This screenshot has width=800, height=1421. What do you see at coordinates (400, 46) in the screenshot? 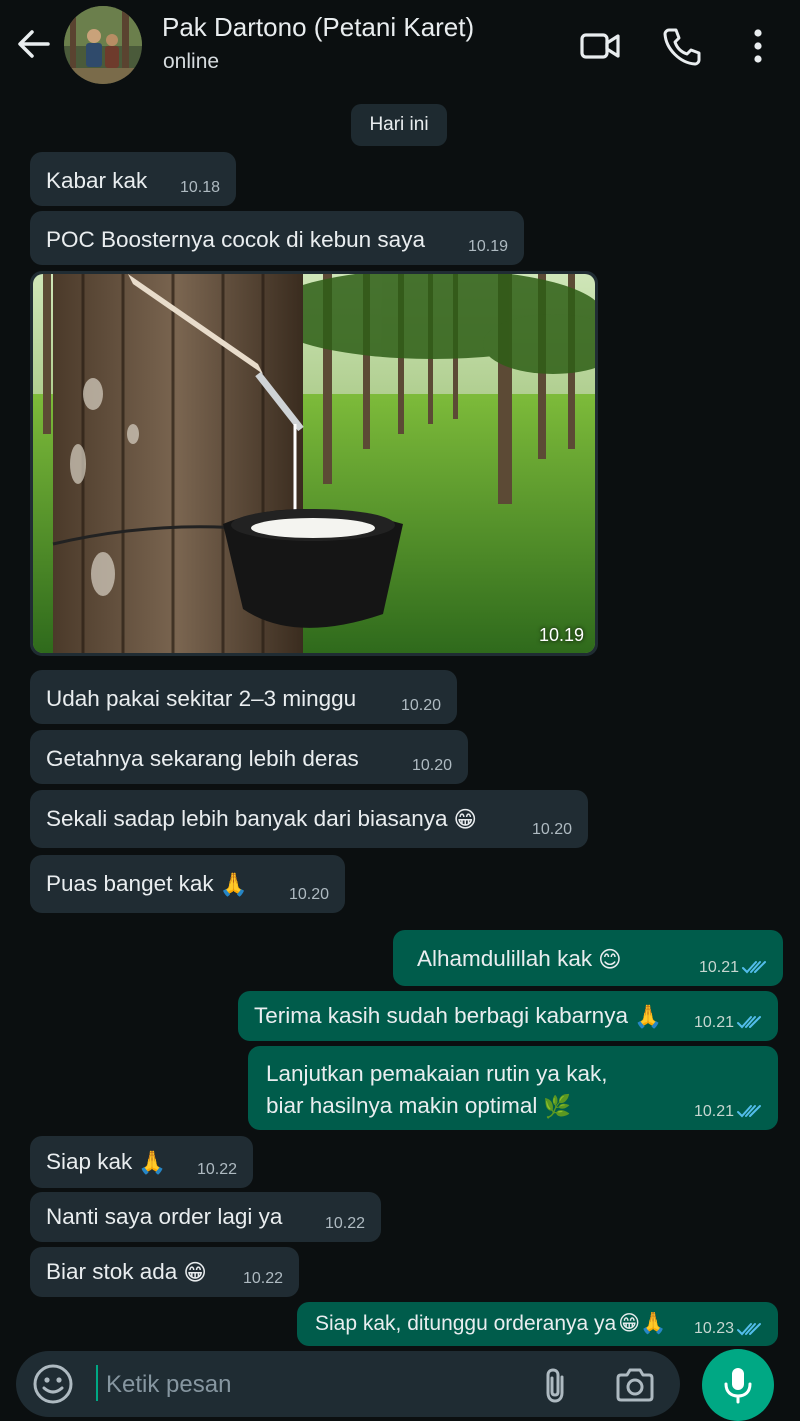
I see `chat-header: Pak Dartono (Petani Karet) online` at bounding box center [400, 46].